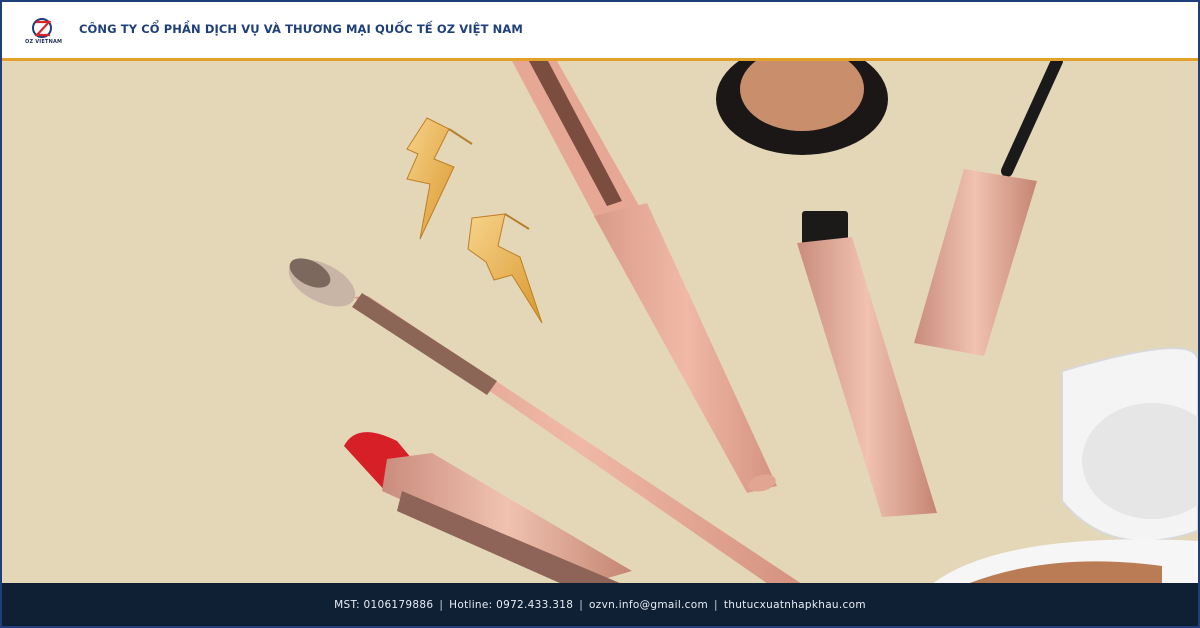 This screenshot has height=628, width=1200. What do you see at coordinates (511, 605) in the screenshot?
I see `hotline-link: Hotline: 0972.433.318` at bounding box center [511, 605].